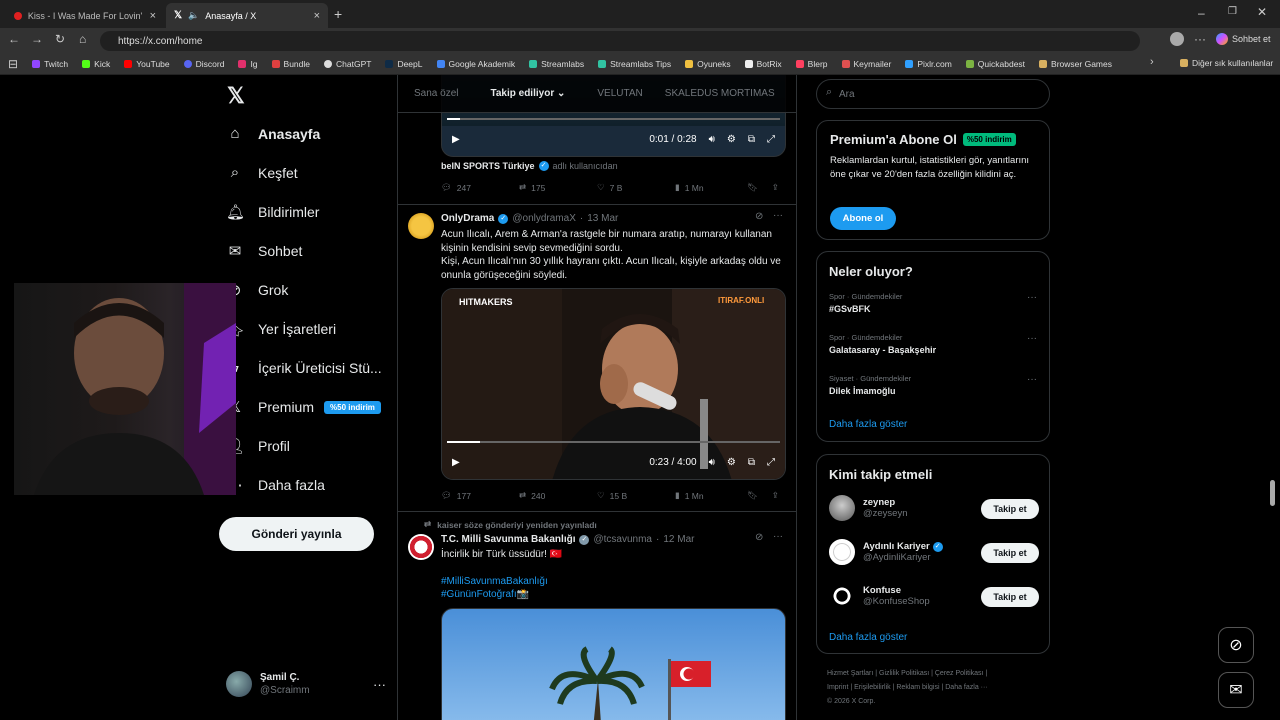 This screenshot has width=1280, height=720. Describe the element at coordinates (436, 93) in the screenshot. I see `tab-for-you: Sana özel` at that location.